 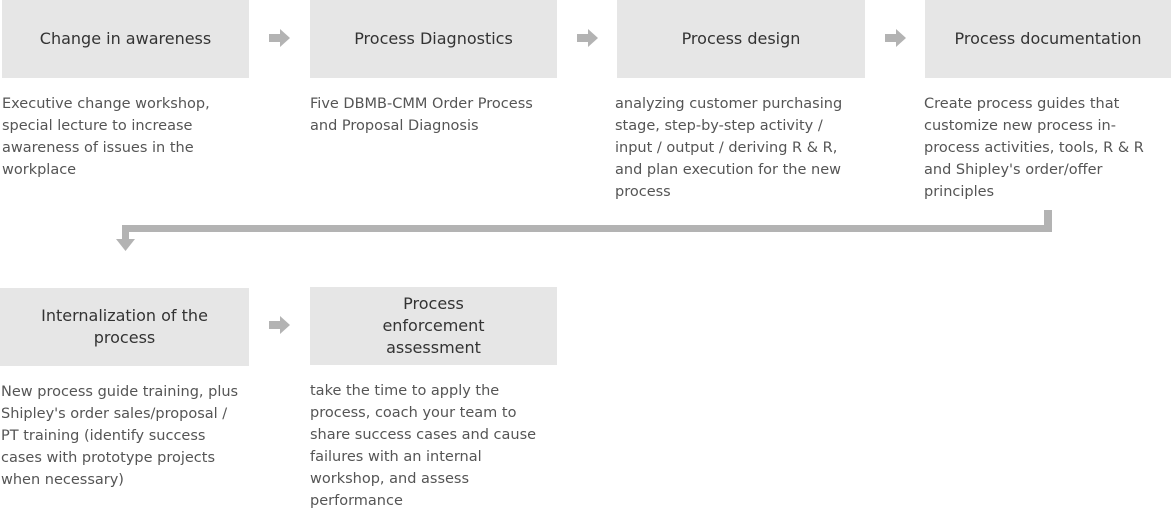 I want to click on step-box-internalization: Internalization of the process, so click(x=124, y=327).